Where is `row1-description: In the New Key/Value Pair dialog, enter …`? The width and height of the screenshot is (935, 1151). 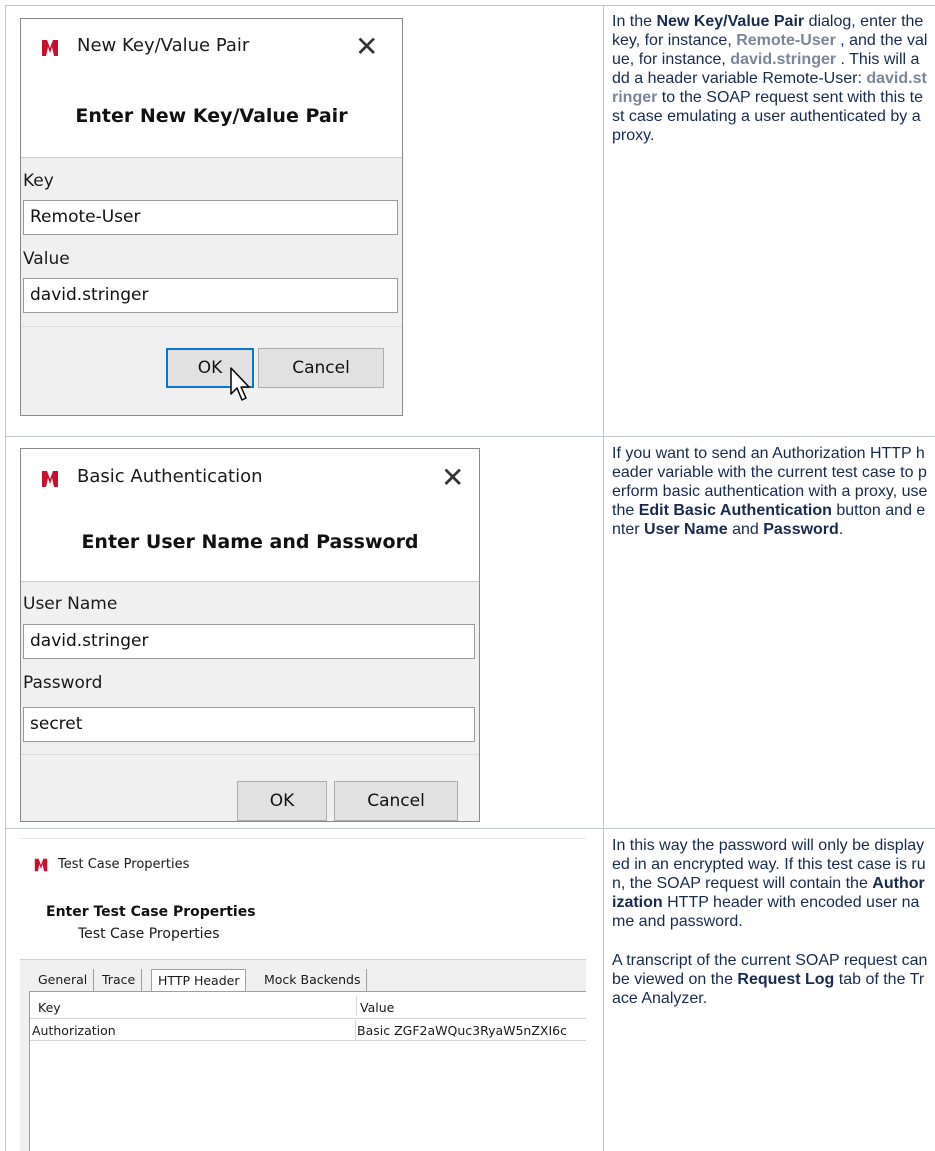 row1-description: In the New Key/Value Pair dialog, enter … is located at coordinates (770, 78).